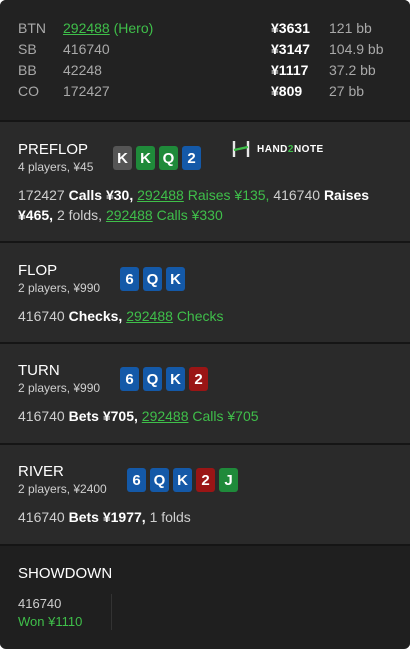  I want to click on hero-action-text: Calls ¥330, so click(189, 215).